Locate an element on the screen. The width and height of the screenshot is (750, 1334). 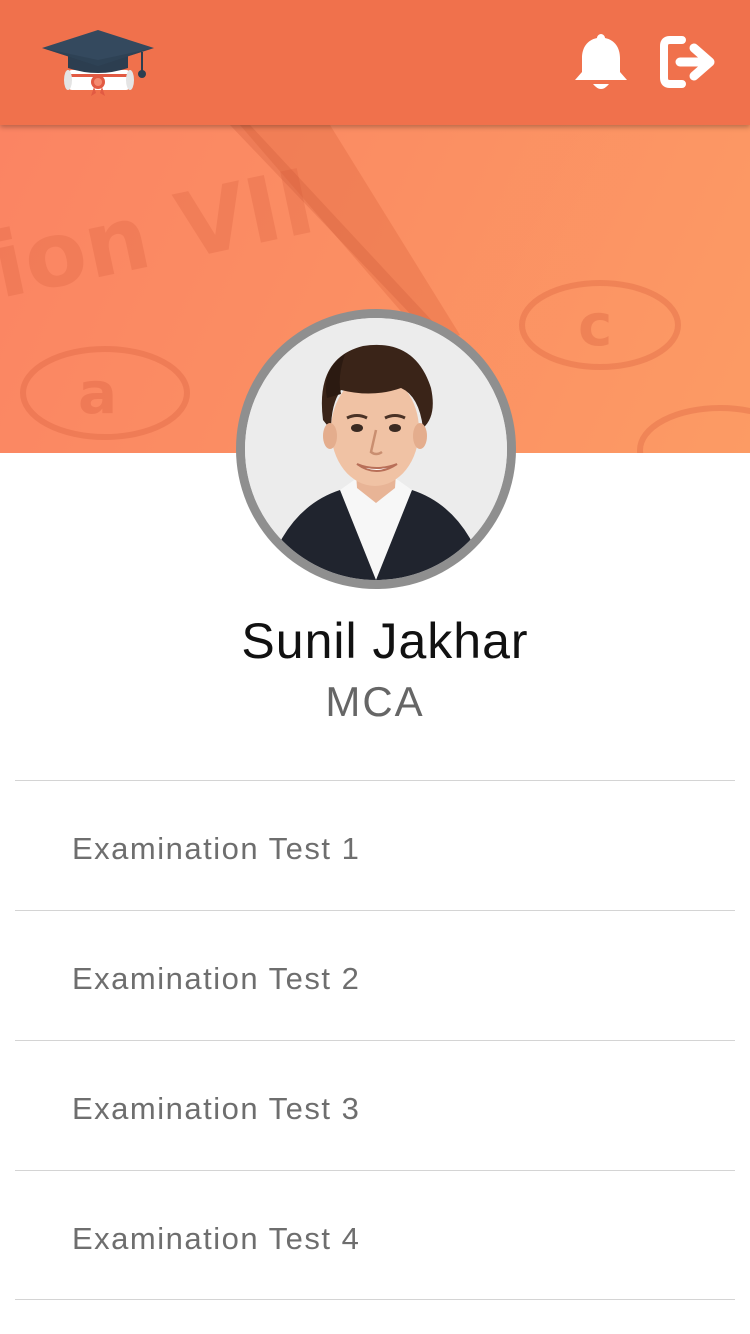
watermark-text: ion VII is located at coordinates (161, 234).